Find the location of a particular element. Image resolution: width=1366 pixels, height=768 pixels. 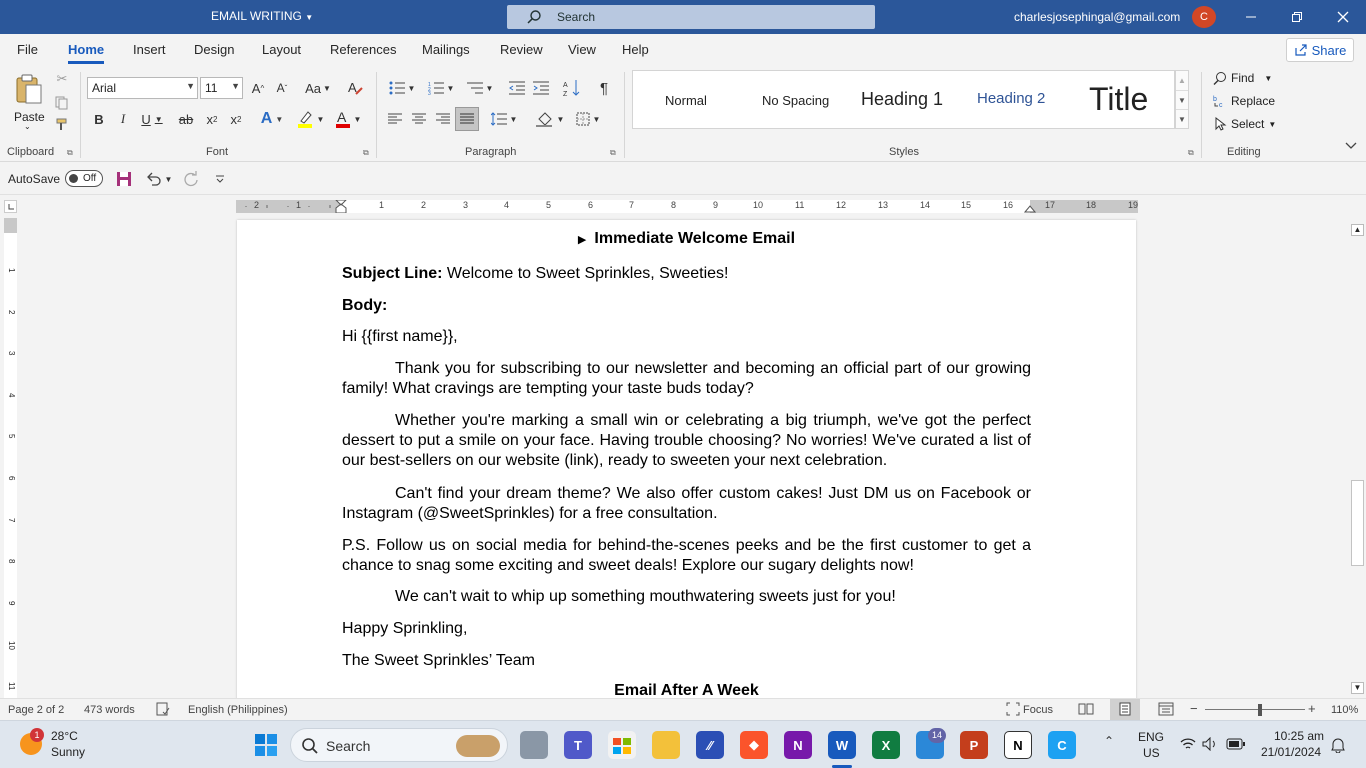

powerpoint-icon: P is located at coordinates (974, 745).